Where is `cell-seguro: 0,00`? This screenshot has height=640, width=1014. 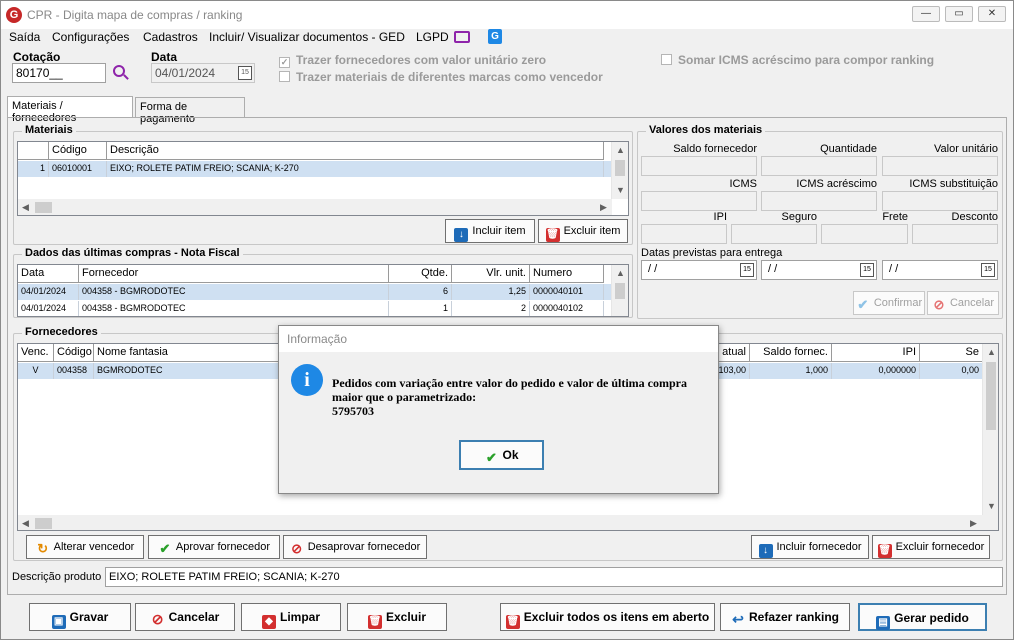
cell-seguro: 0,00 is located at coordinates (951, 371).